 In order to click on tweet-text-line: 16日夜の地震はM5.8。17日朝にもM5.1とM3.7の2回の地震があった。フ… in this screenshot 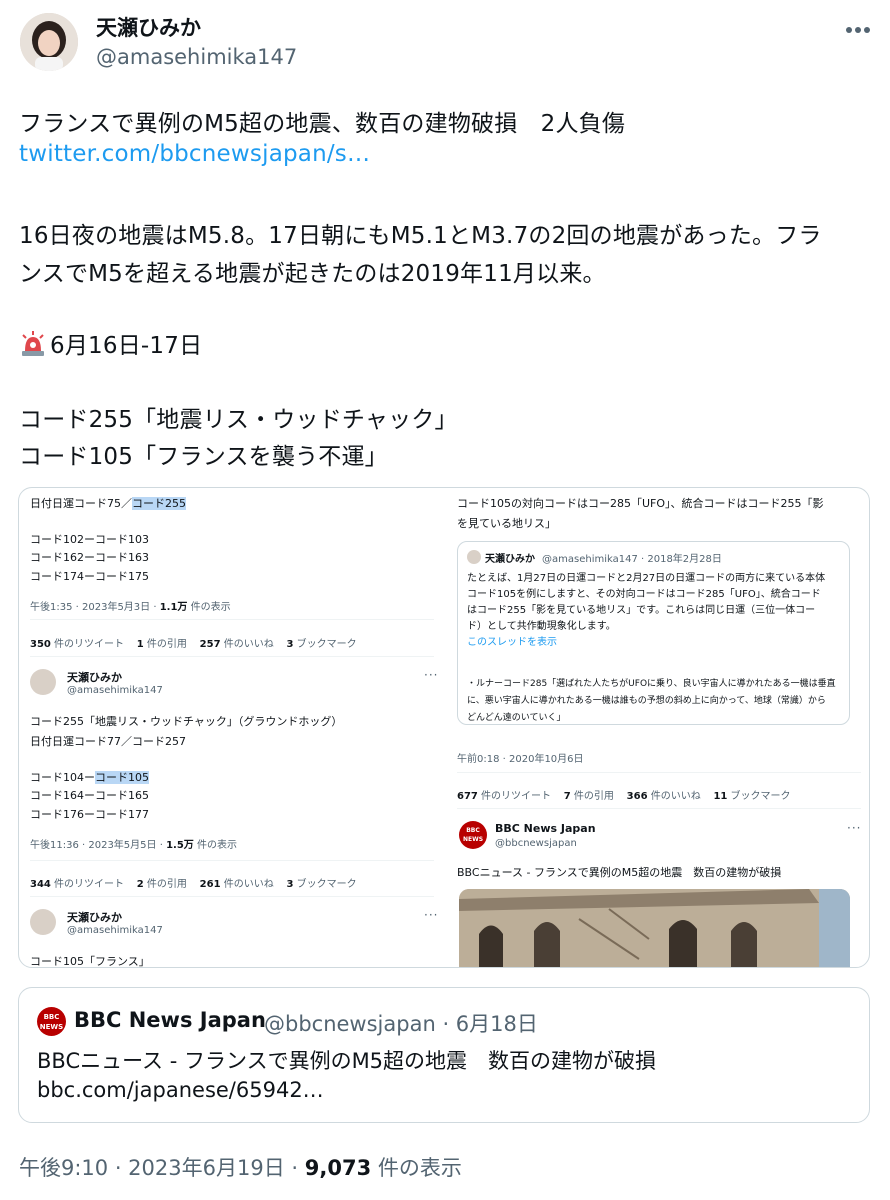, I will do `click(420, 236)`.